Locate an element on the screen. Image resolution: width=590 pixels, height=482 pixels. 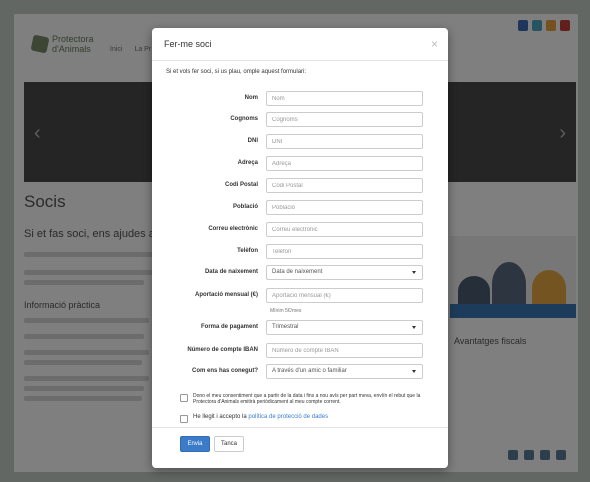
adreca-label: Adreça is located at coordinates (247, 163).